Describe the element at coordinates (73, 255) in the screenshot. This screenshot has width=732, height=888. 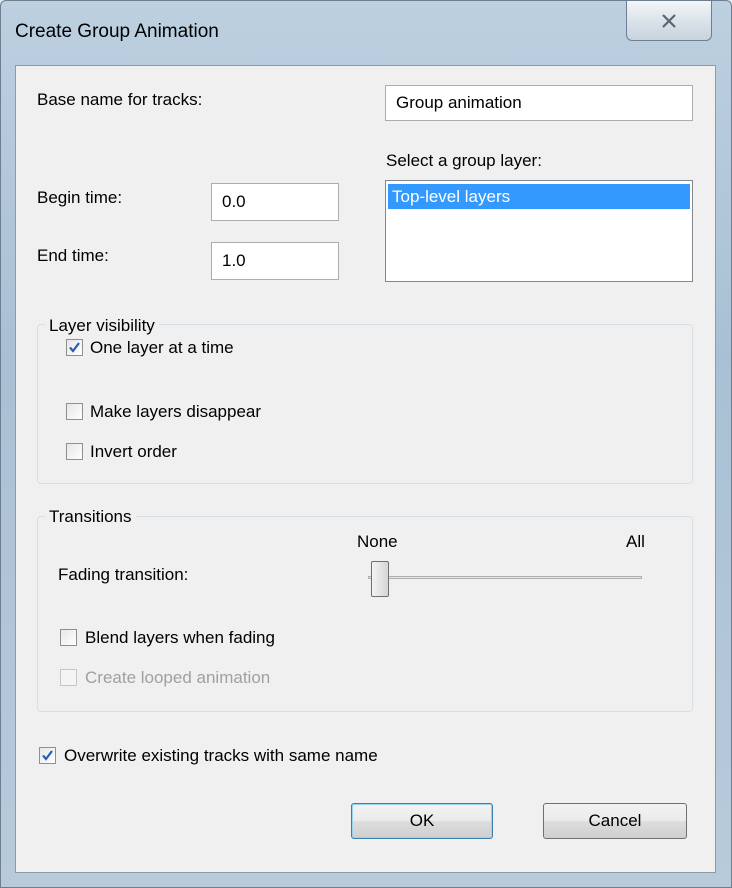
I see `end-time-label: End time:` at that location.